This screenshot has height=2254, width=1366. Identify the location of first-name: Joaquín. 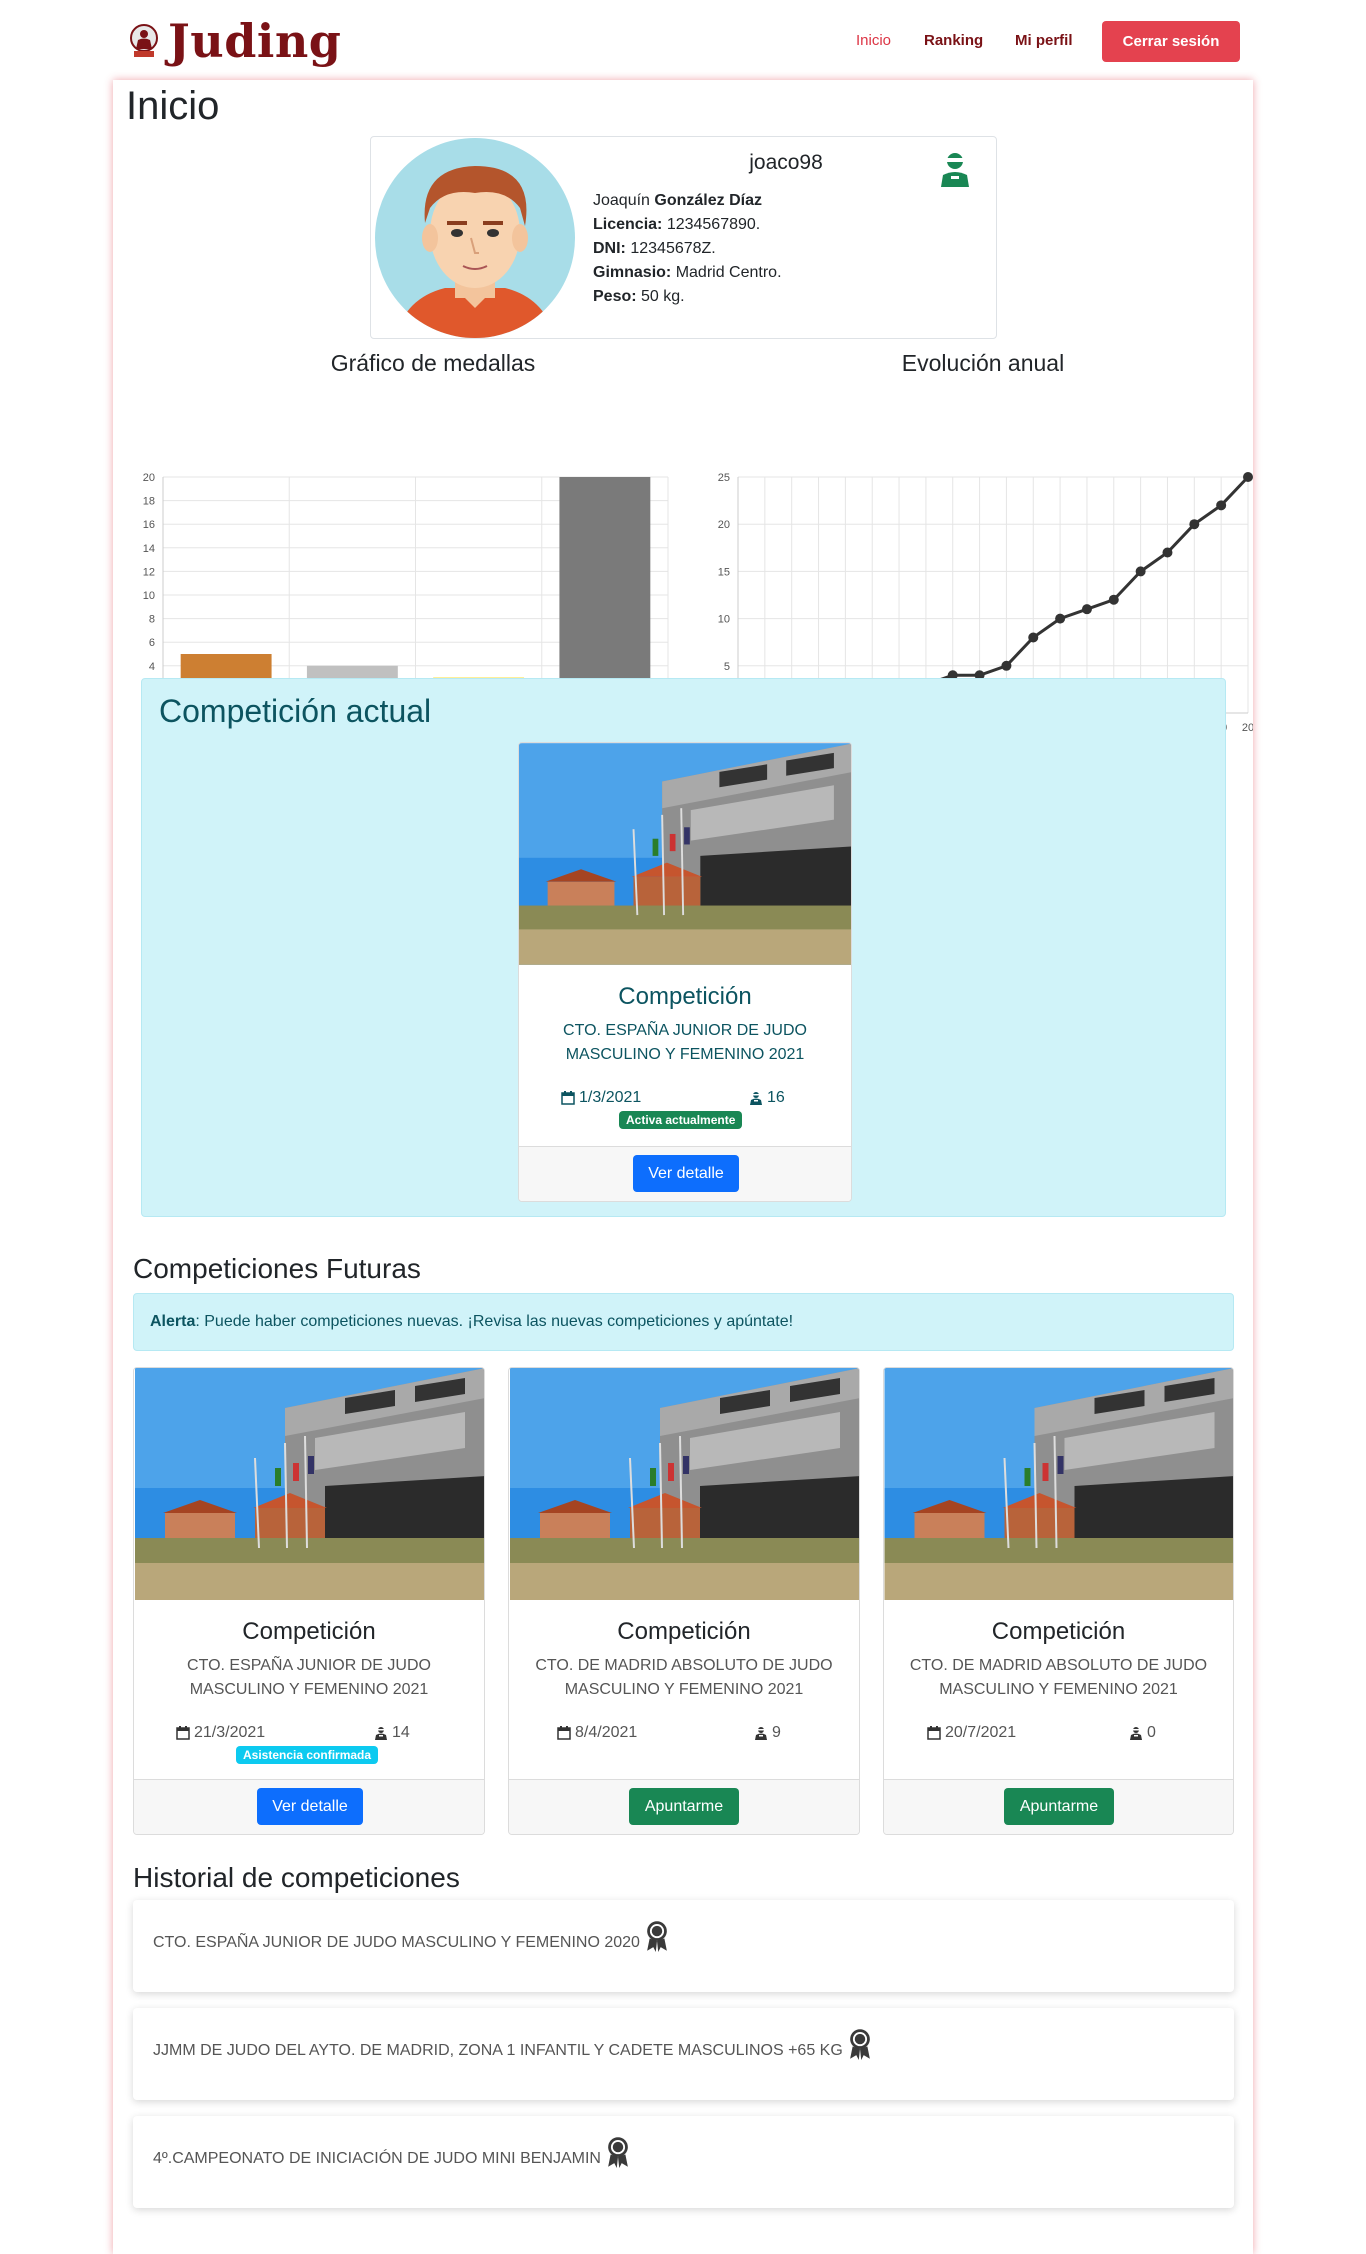
(621, 200).